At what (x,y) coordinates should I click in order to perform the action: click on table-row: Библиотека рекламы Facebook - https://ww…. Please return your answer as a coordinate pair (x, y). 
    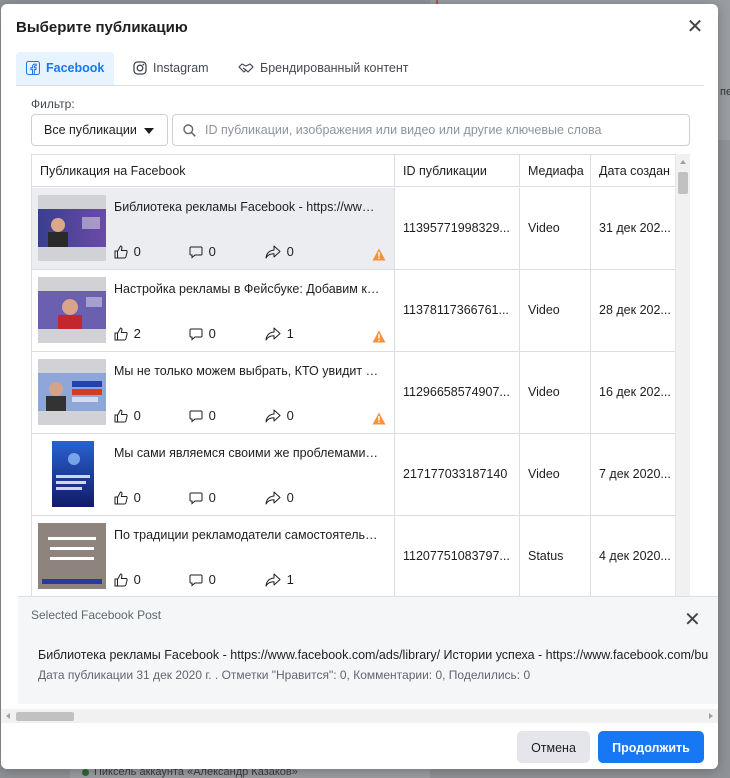
    Looking at the image, I should click on (354, 229).